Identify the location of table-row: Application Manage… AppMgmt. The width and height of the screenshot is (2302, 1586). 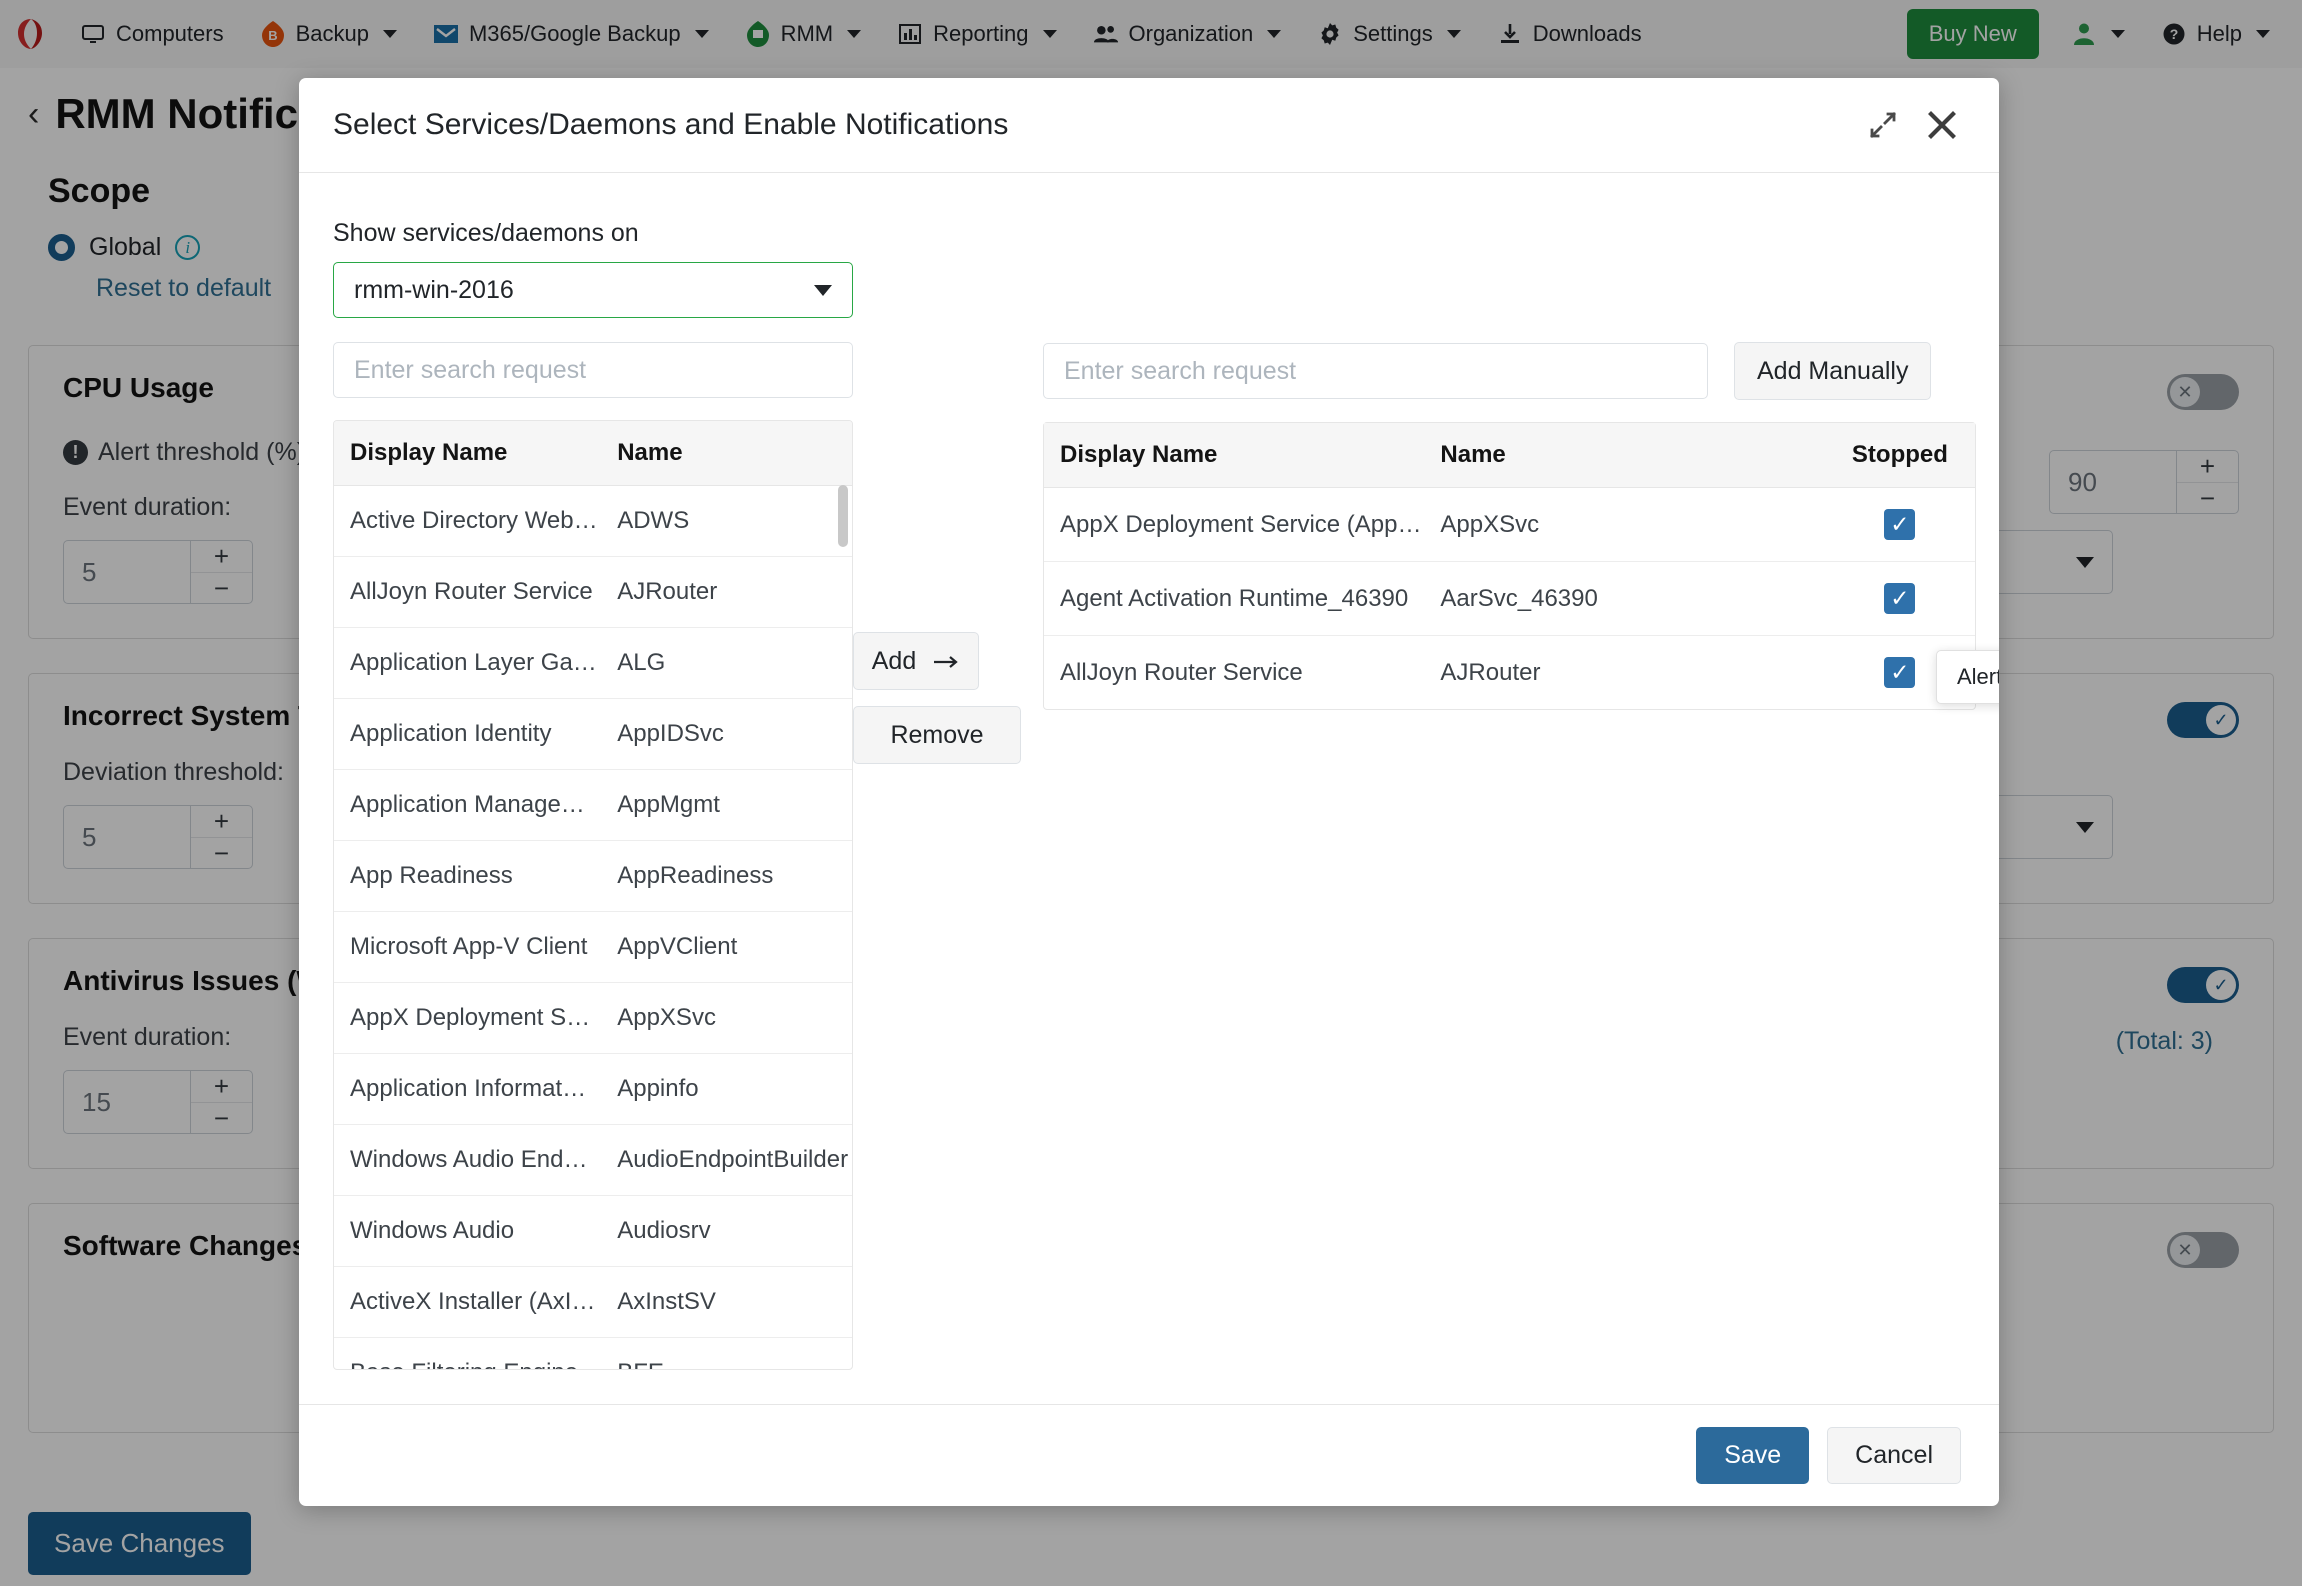
(593, 805).